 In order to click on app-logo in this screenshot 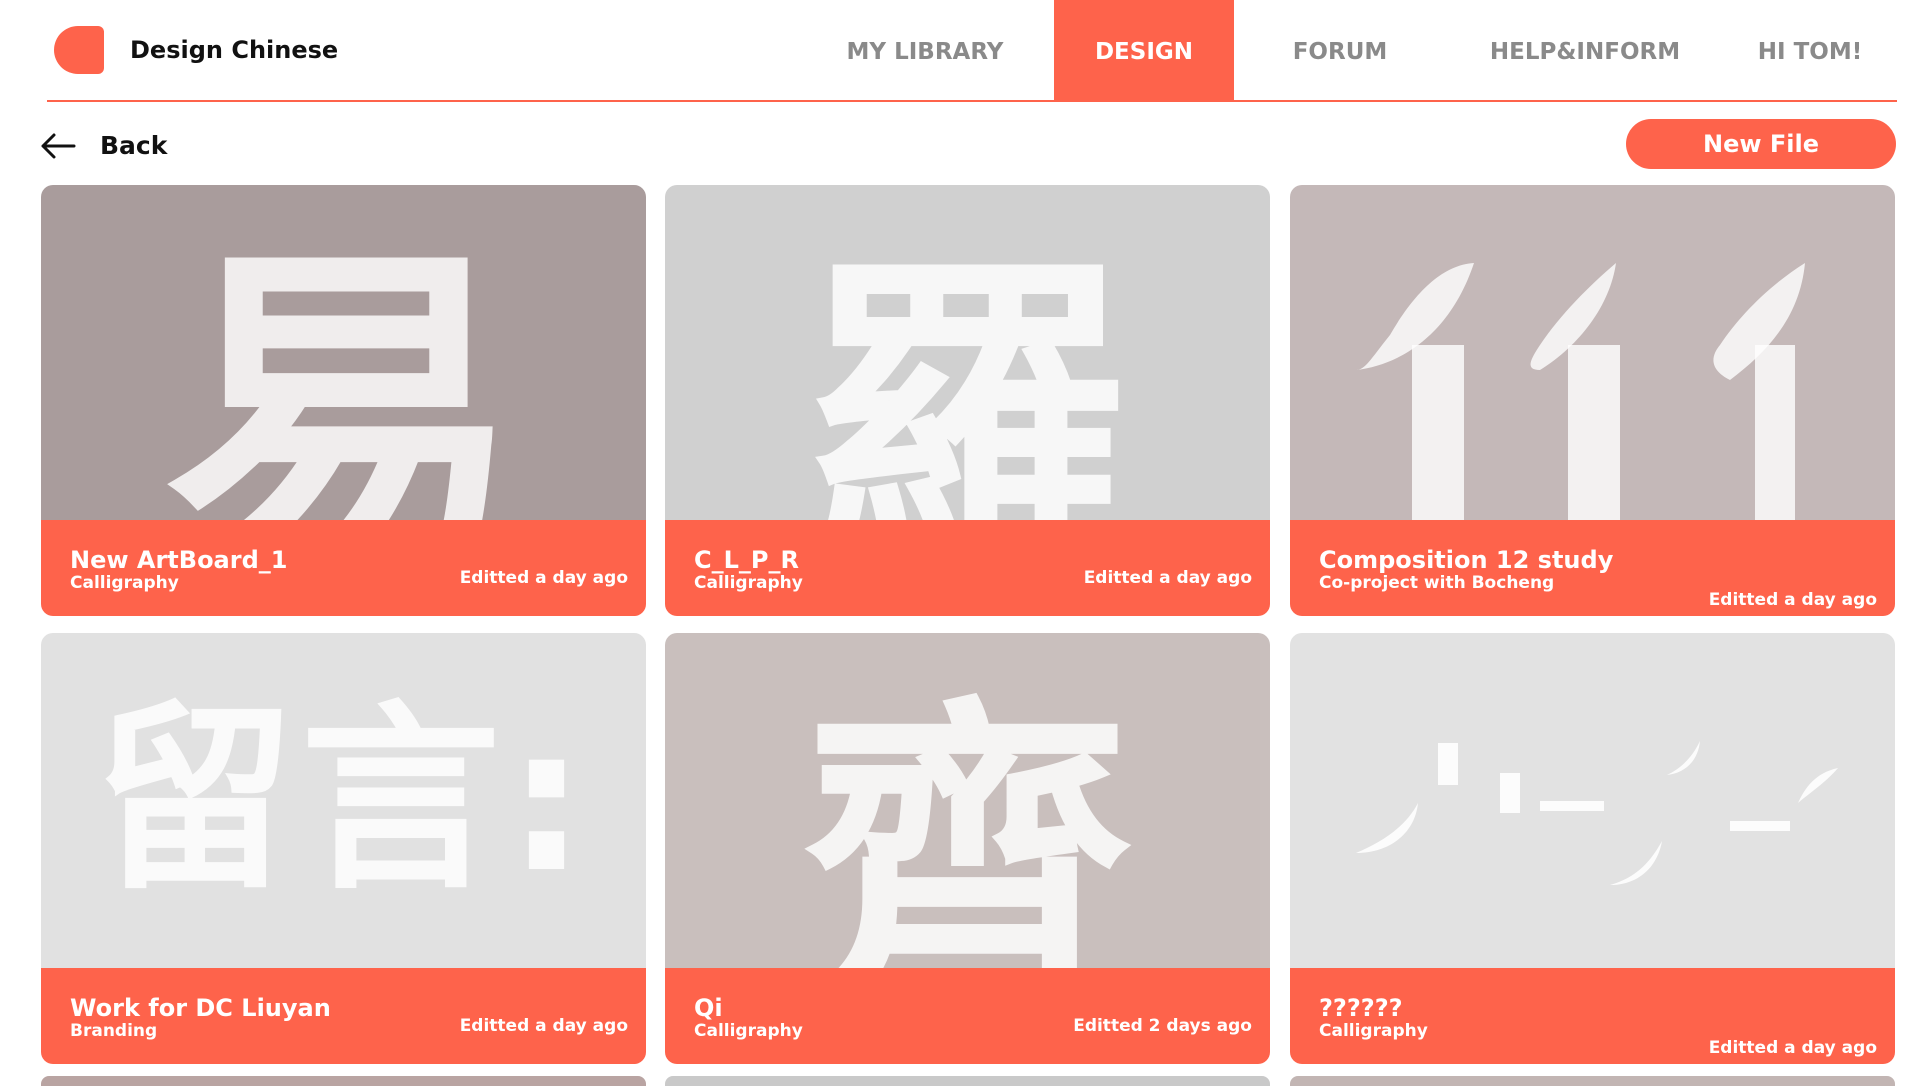, I will do `click(79, 50)`.